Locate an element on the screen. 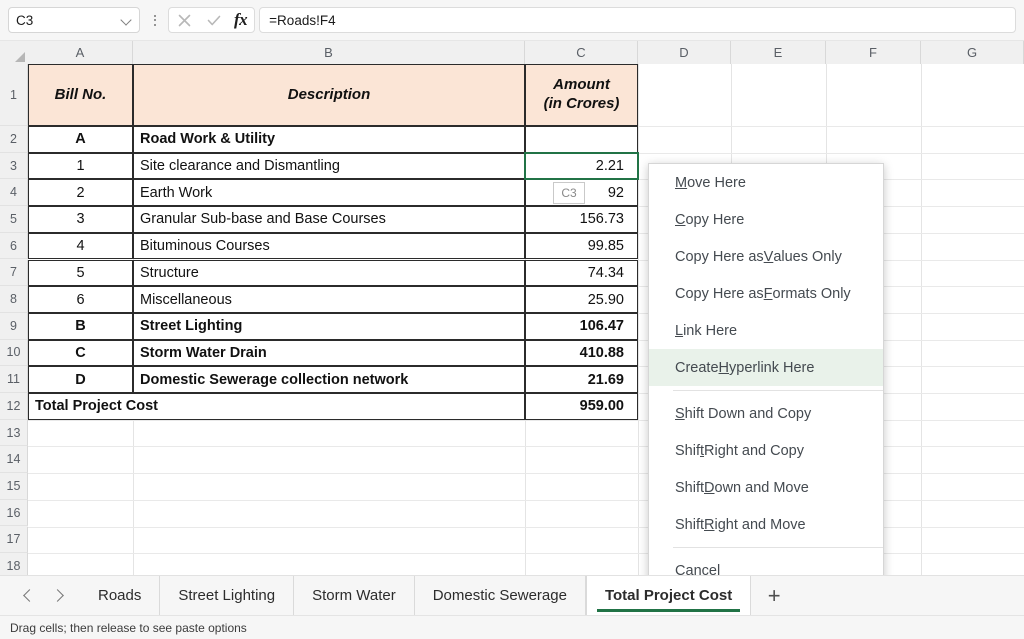  row-header-15: 15 is located at coordinates (14, 486).